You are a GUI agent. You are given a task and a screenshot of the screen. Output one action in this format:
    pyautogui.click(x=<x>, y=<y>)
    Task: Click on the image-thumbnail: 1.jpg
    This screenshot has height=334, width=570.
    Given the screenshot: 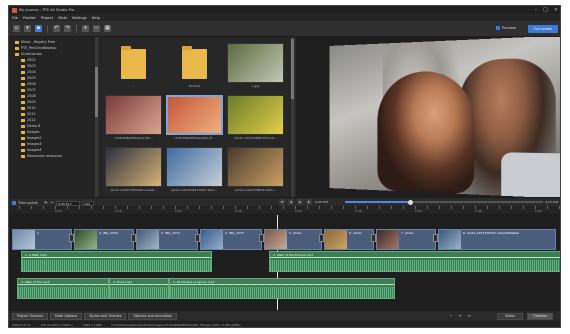 What is the action you would take?
    pyautogui.click(x=255, y=66)
    